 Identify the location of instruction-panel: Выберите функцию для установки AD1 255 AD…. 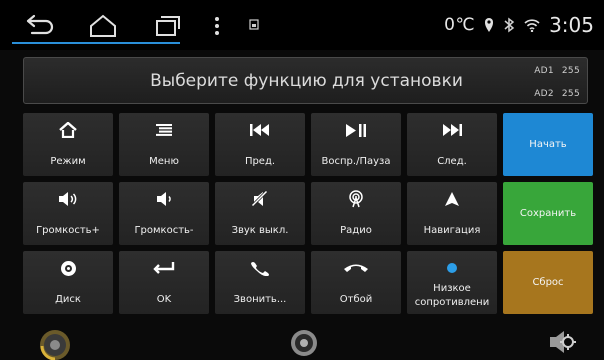
(305, 80).